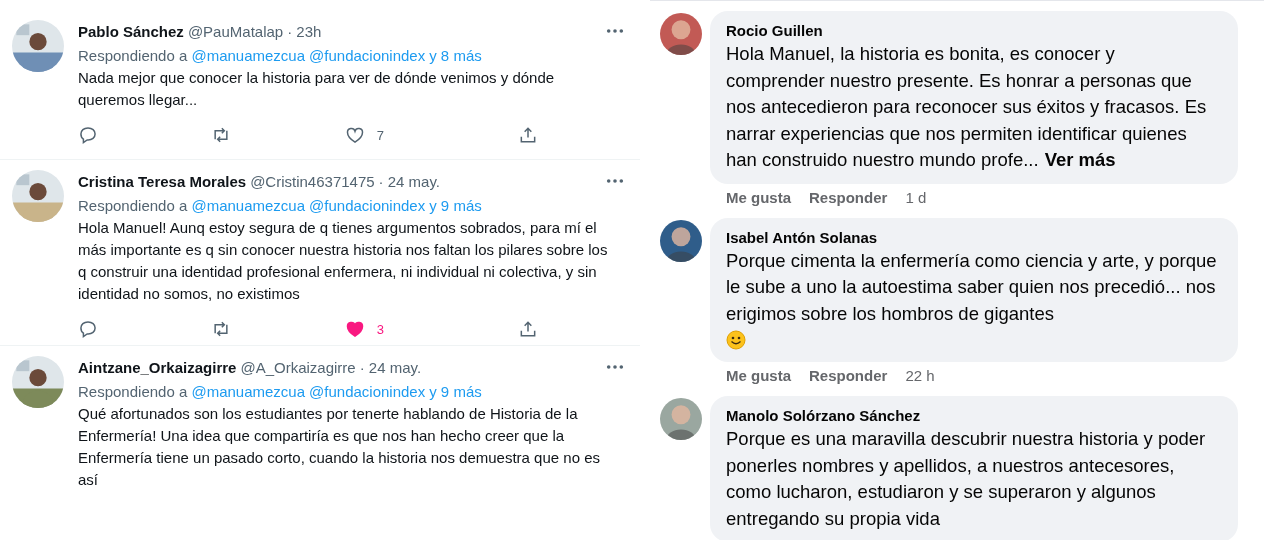 This screenshot has height=540, width=1264. I want to click on see-more-link: Ver más, so click(1080, 159).